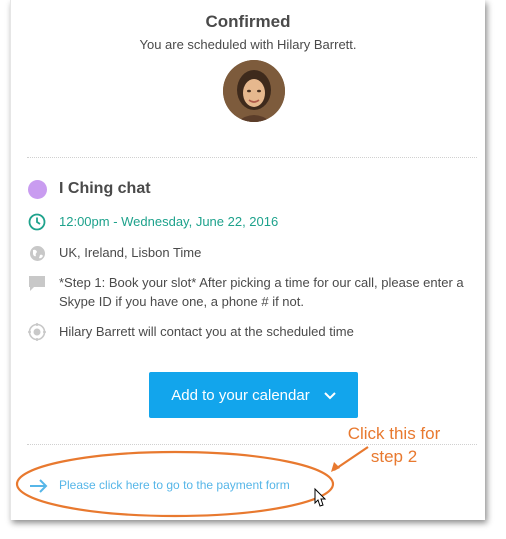 Image resolution: width=506 pixels, height=539 pixels. Describe the element at coordinates (394, 456) in the screenshot. I see `annotation-line2: step 2` at that location.